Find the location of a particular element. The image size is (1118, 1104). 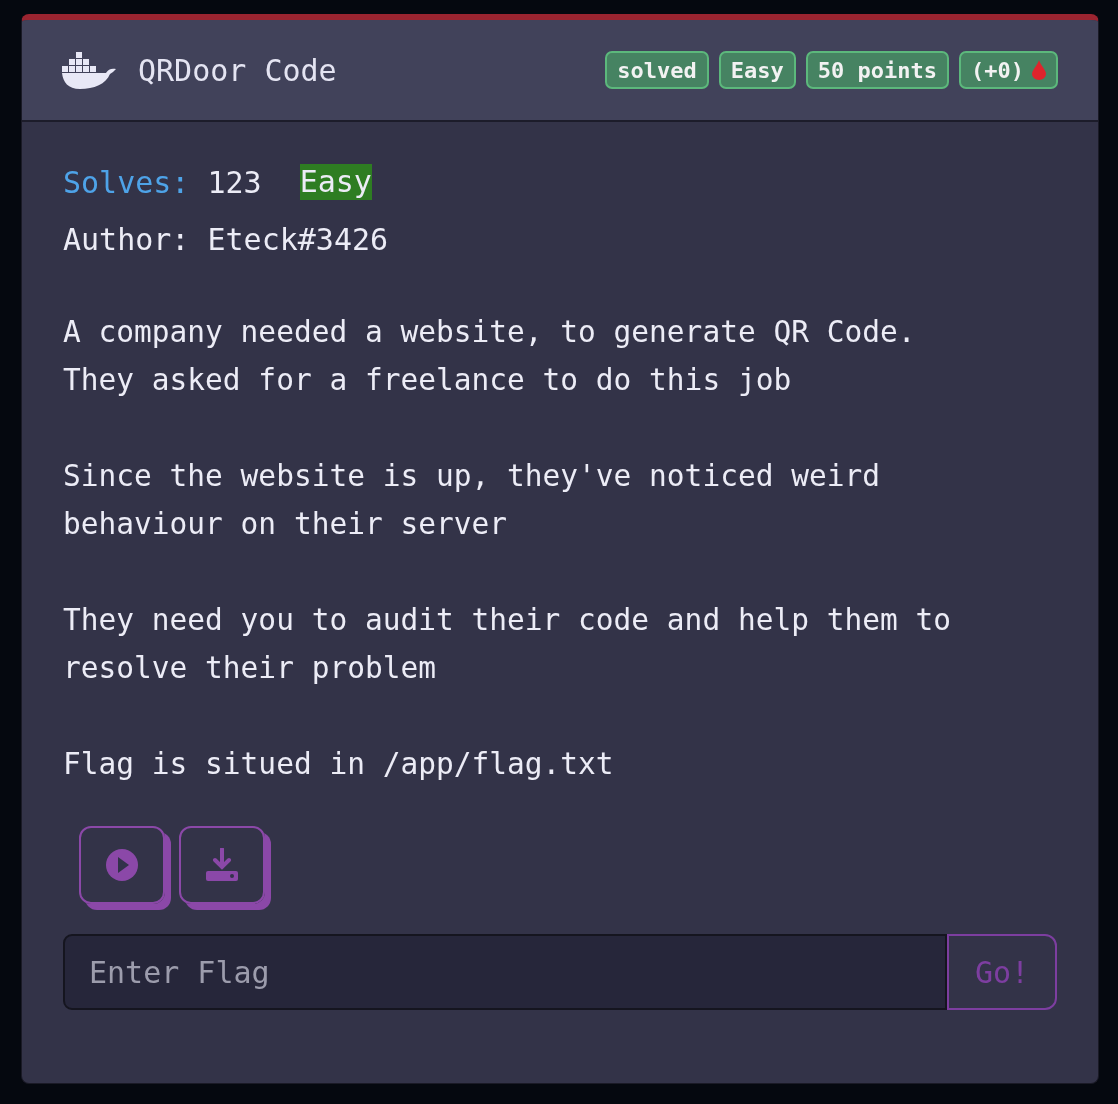

go-button: Go! is located at coordinates (1002, 972).